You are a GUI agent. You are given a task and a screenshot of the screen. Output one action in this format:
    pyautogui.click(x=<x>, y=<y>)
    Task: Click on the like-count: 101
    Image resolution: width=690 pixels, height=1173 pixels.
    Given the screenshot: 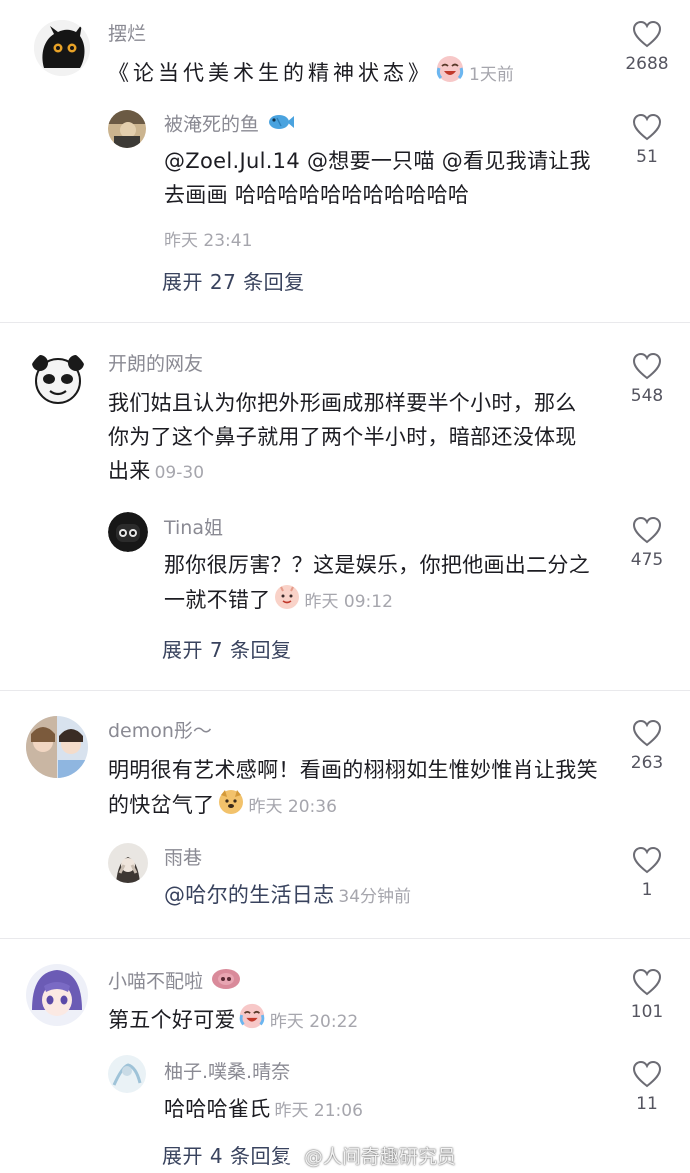 What is the action you would take?
    pyautogui.click(x=647, y=1012)
    